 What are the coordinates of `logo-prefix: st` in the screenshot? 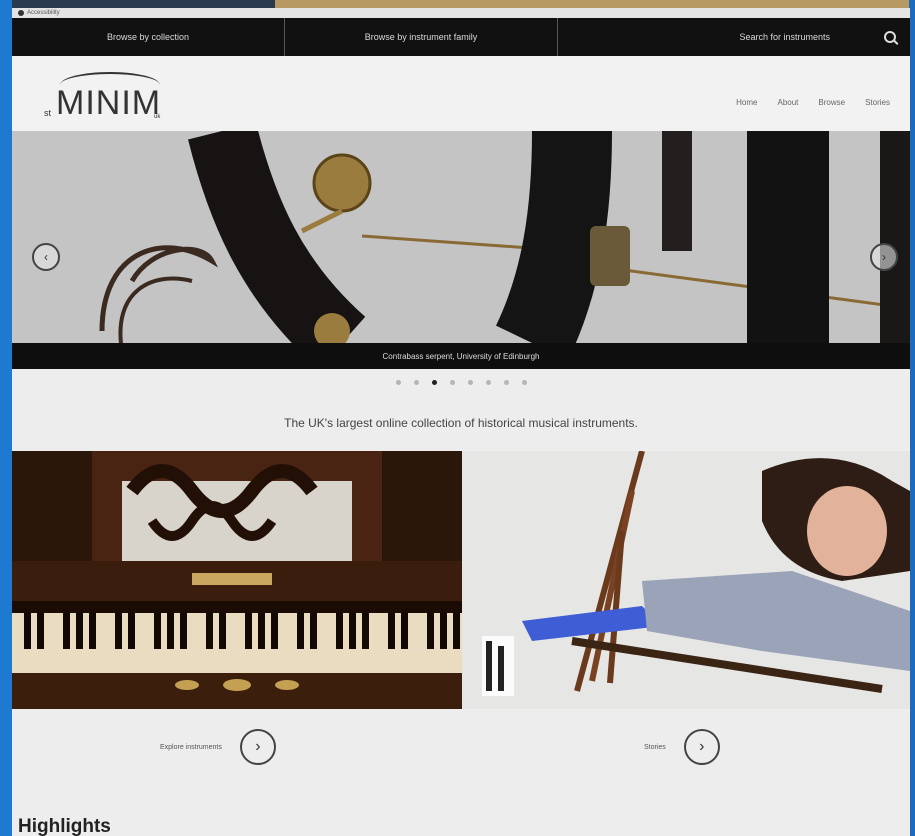 It's located at (48, 113).